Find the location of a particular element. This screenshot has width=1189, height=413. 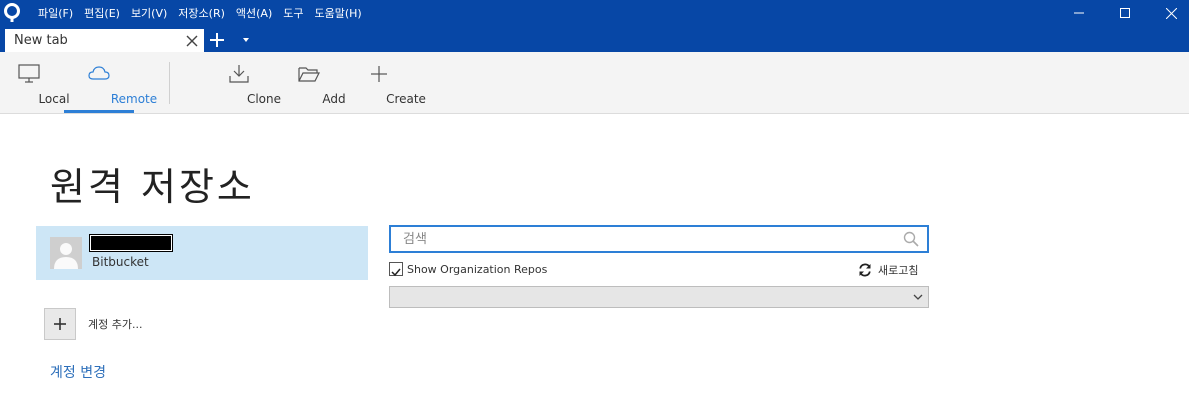

menu-actions: 액션(A) is located at coordinates (254, 13).